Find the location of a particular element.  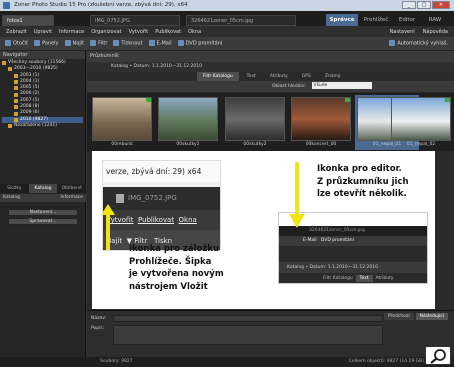

search-area-select: Všude is located at coordinates (341, 85).